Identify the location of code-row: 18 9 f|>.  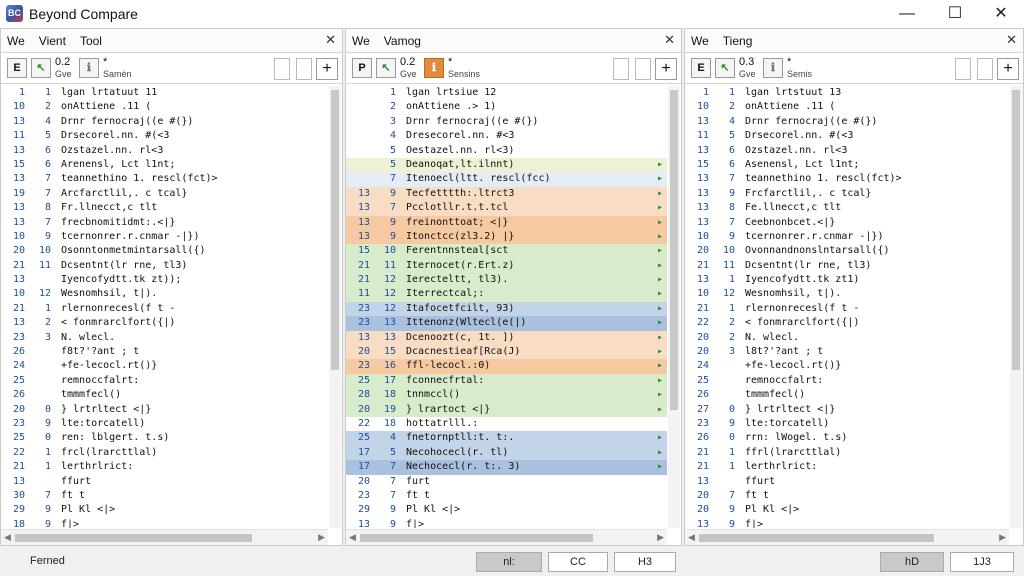
(164, 523).